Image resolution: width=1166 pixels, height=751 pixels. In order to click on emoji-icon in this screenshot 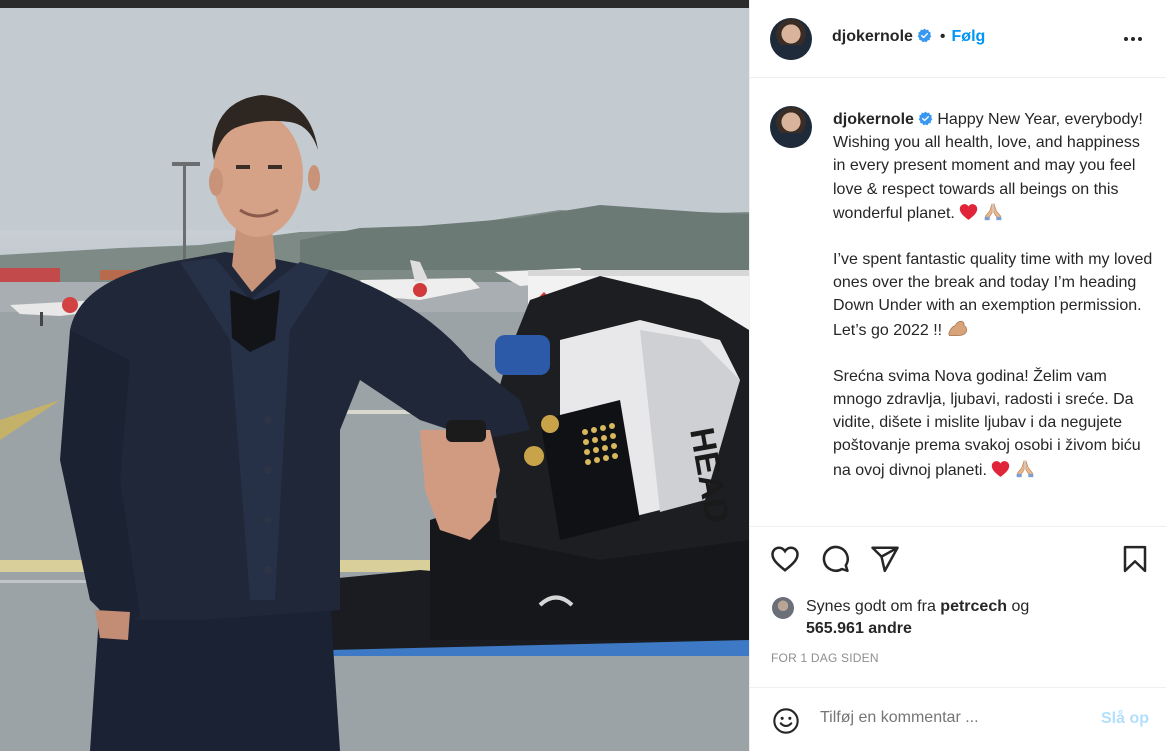, I will do `click(786, 721)`.